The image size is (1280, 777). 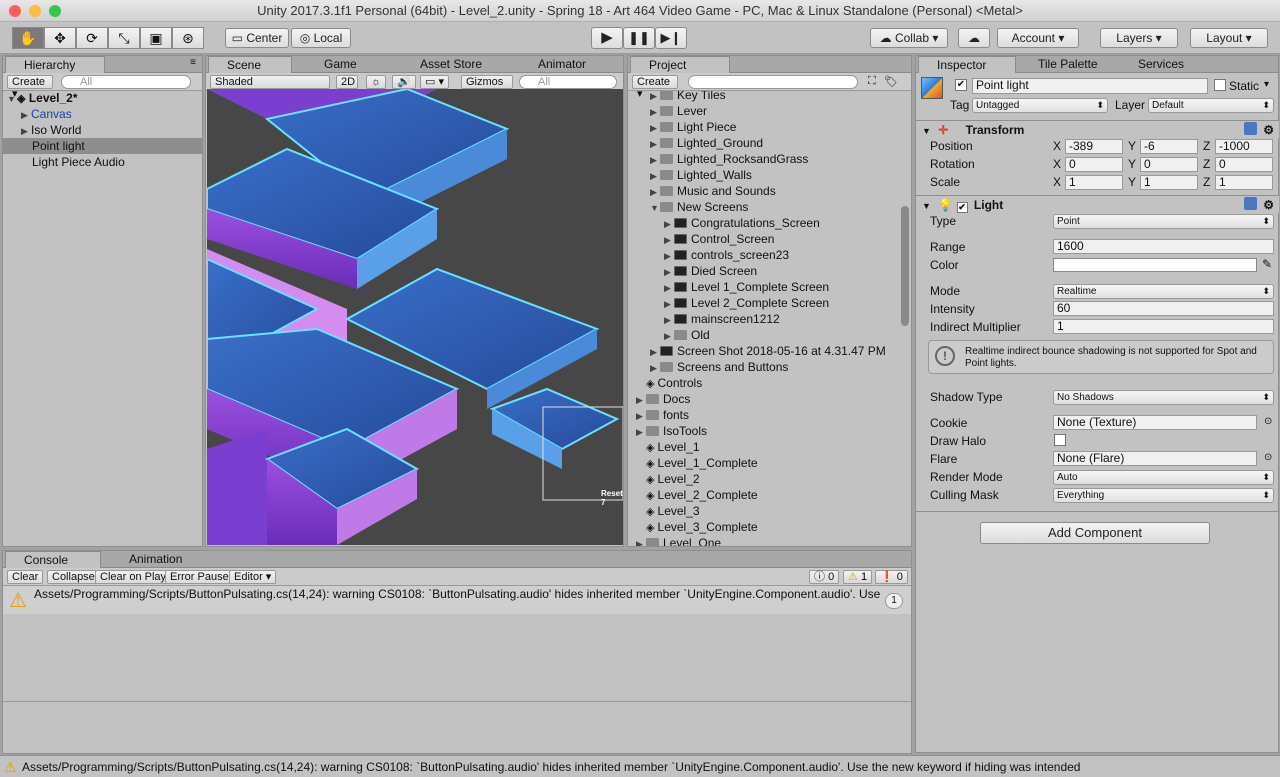 What do you see at coordinates (768, 351) in the screenshot?
I see `project-item: ▶ Screen Shot 2018-05-16 at 4.31.47 PM` at bounding box center [768, 351].